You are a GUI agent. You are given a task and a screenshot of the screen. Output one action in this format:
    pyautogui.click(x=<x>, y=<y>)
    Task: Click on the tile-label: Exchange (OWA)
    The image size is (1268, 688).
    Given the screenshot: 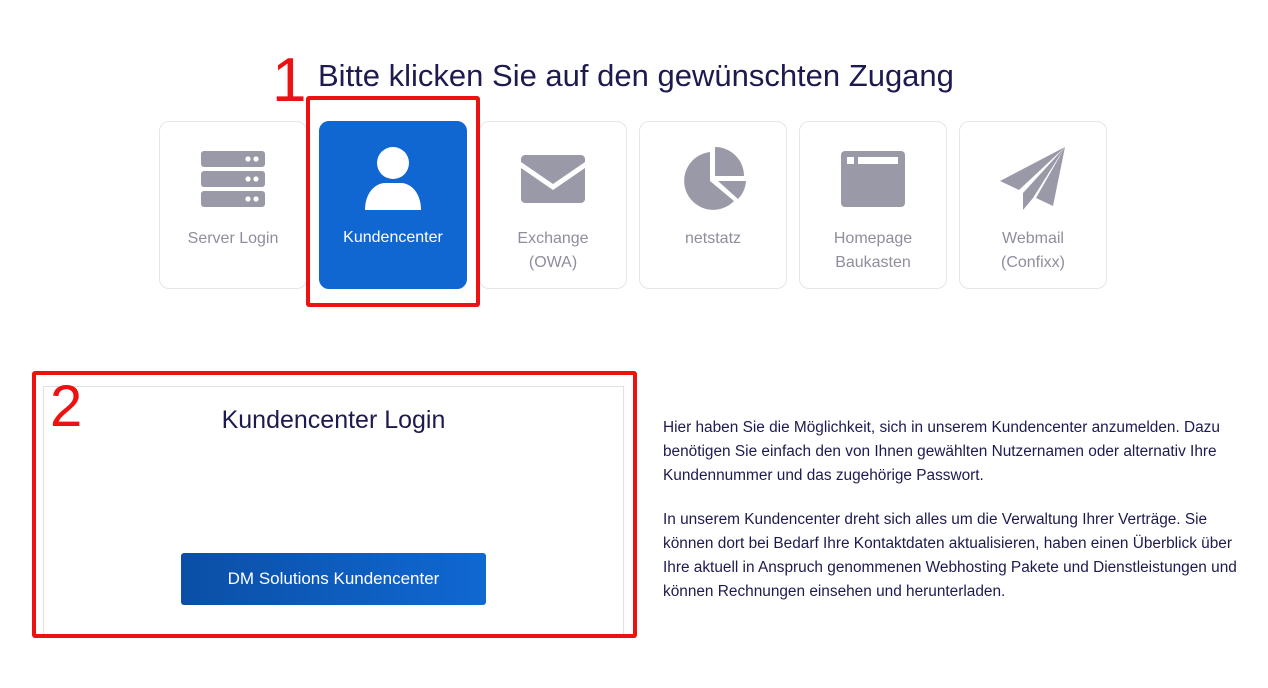 What is the action you would take?
    pyautogui.click(x=553, y=251)
    